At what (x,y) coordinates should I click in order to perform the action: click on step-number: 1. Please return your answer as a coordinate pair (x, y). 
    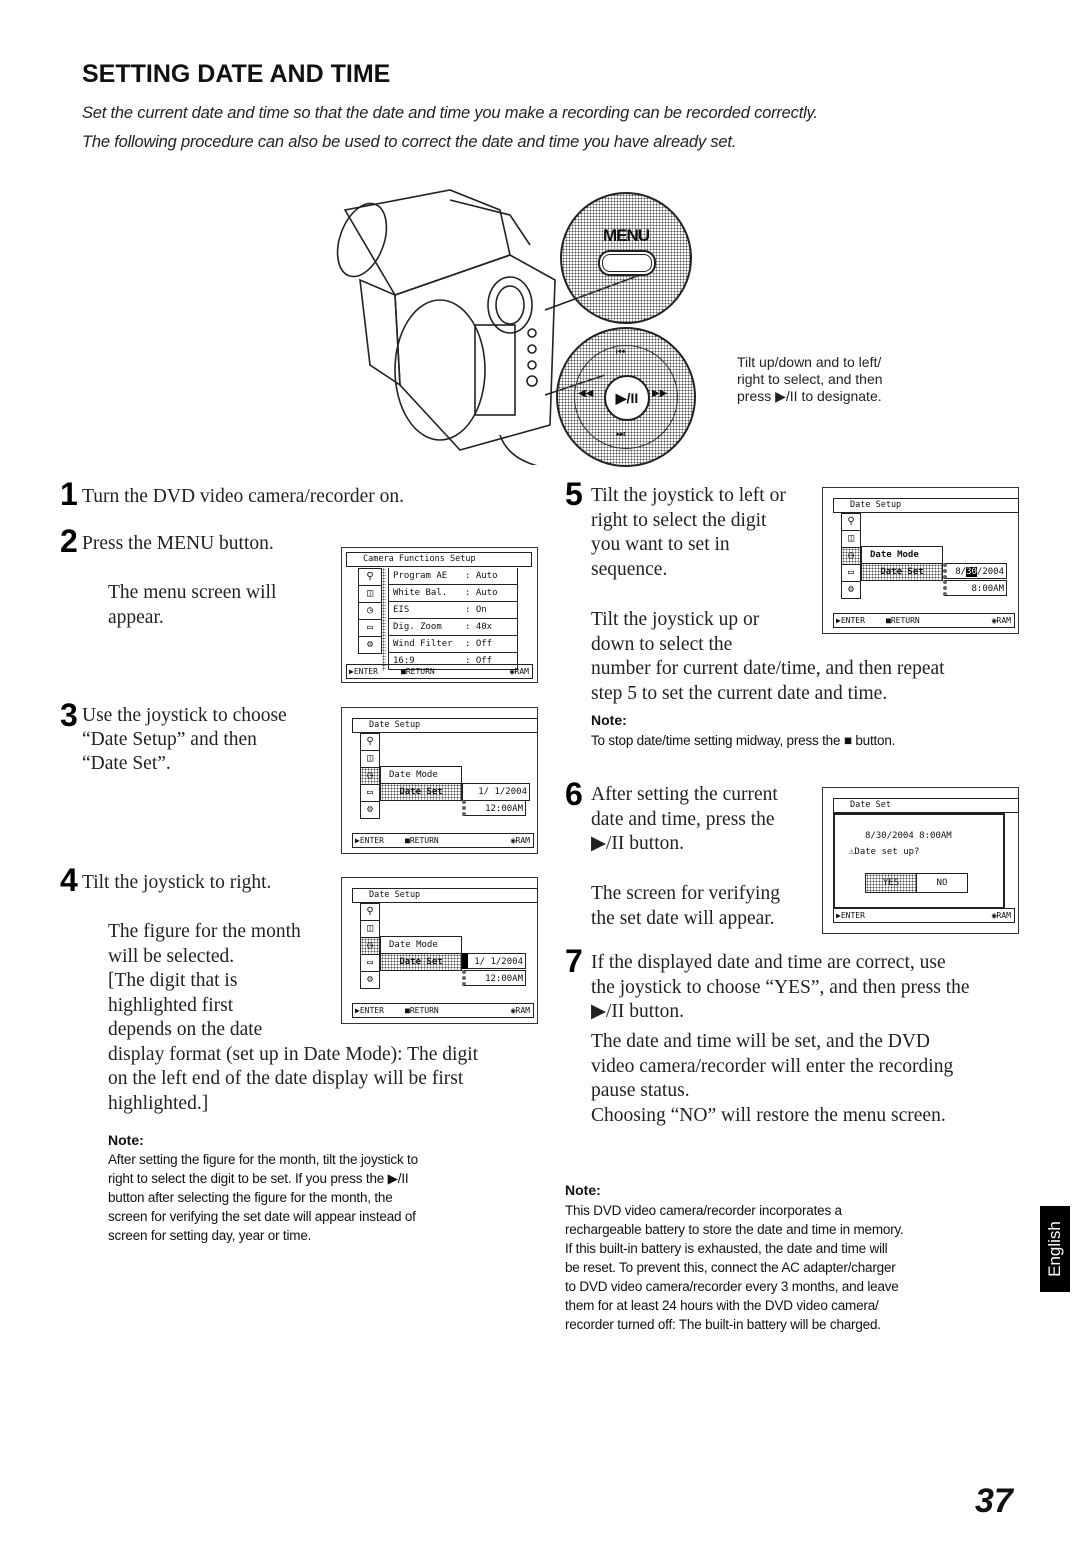
    Looking at the image, I should click on (69, 494).